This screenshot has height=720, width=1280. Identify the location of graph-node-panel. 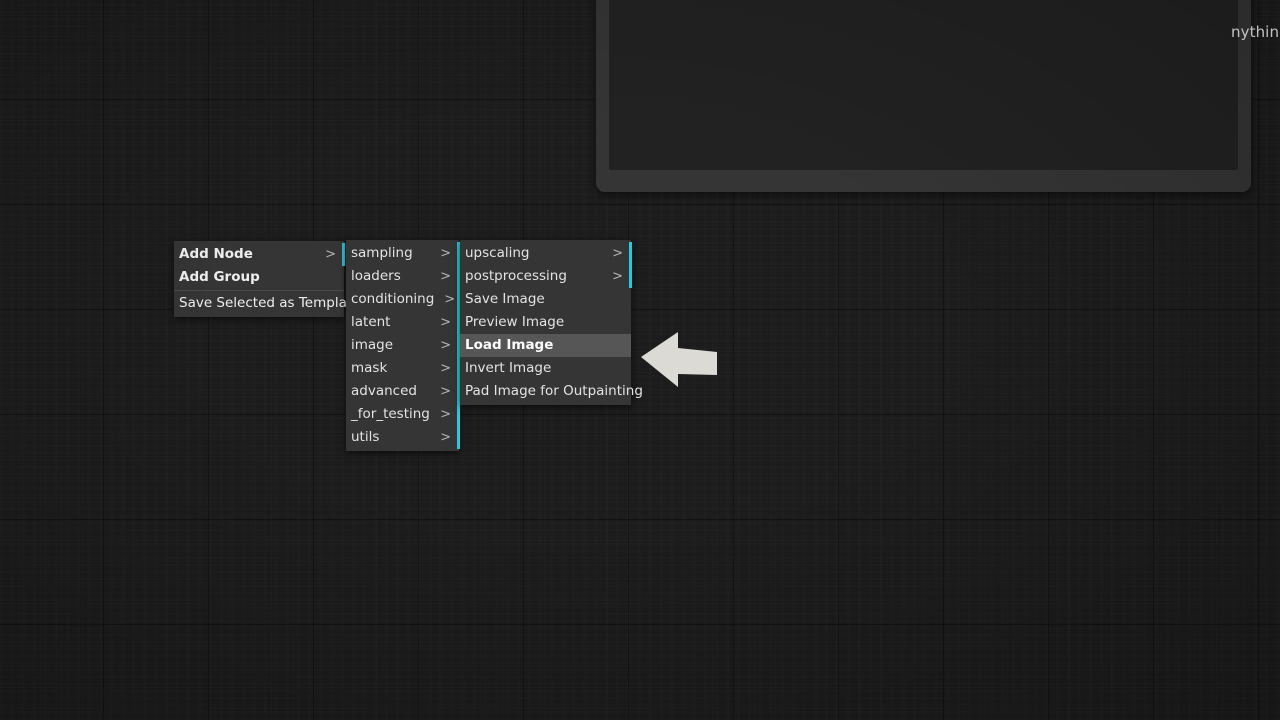
(923, 96).